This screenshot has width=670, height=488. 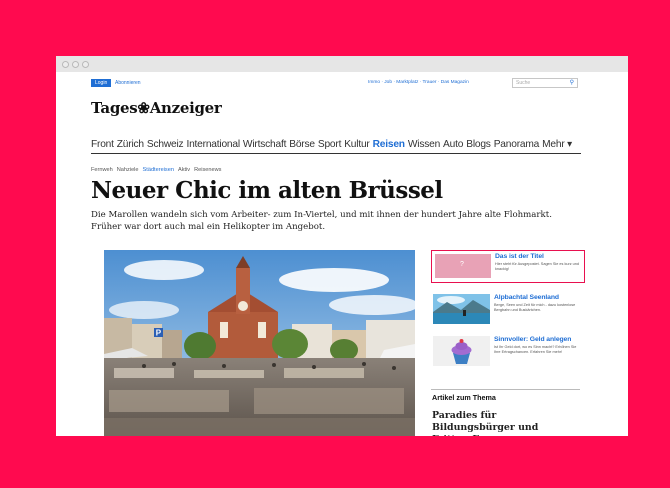 I want to click on nav-item-schweiz: Schweiz, so click(x=165, y=145).